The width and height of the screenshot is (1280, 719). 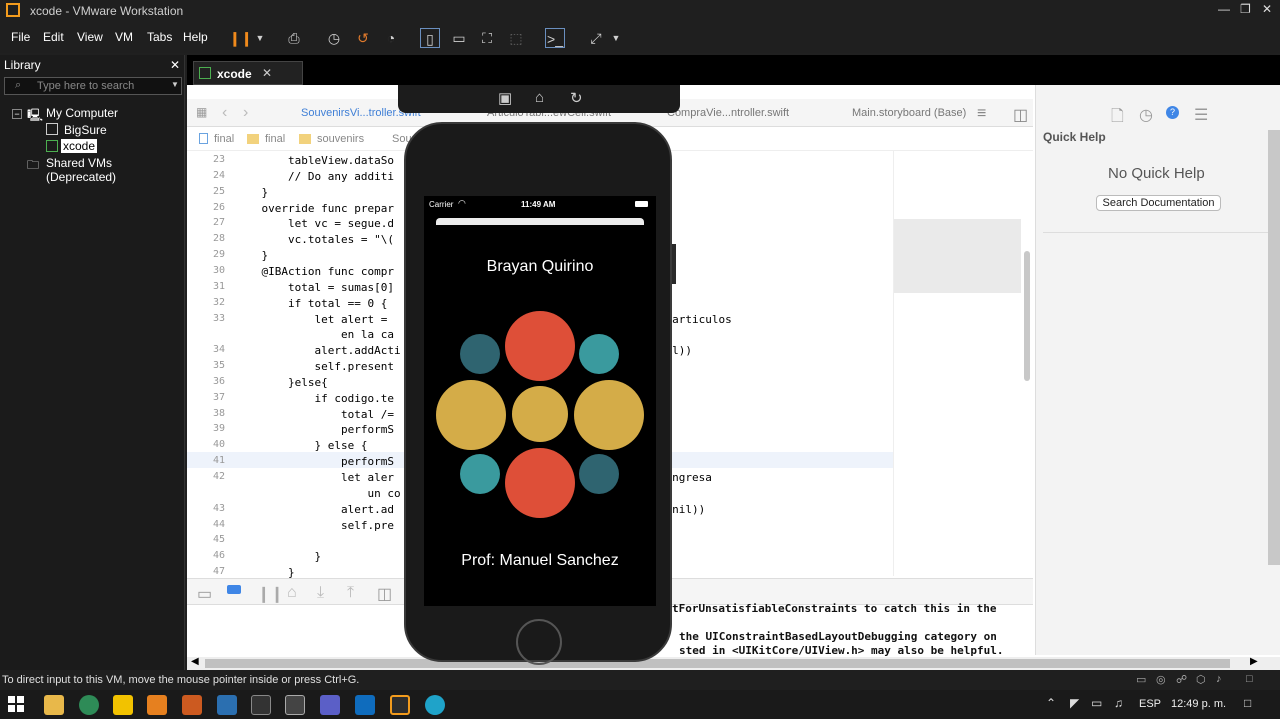 I want to click on pause-icon: ❙❙, so click(x=240, y=38).